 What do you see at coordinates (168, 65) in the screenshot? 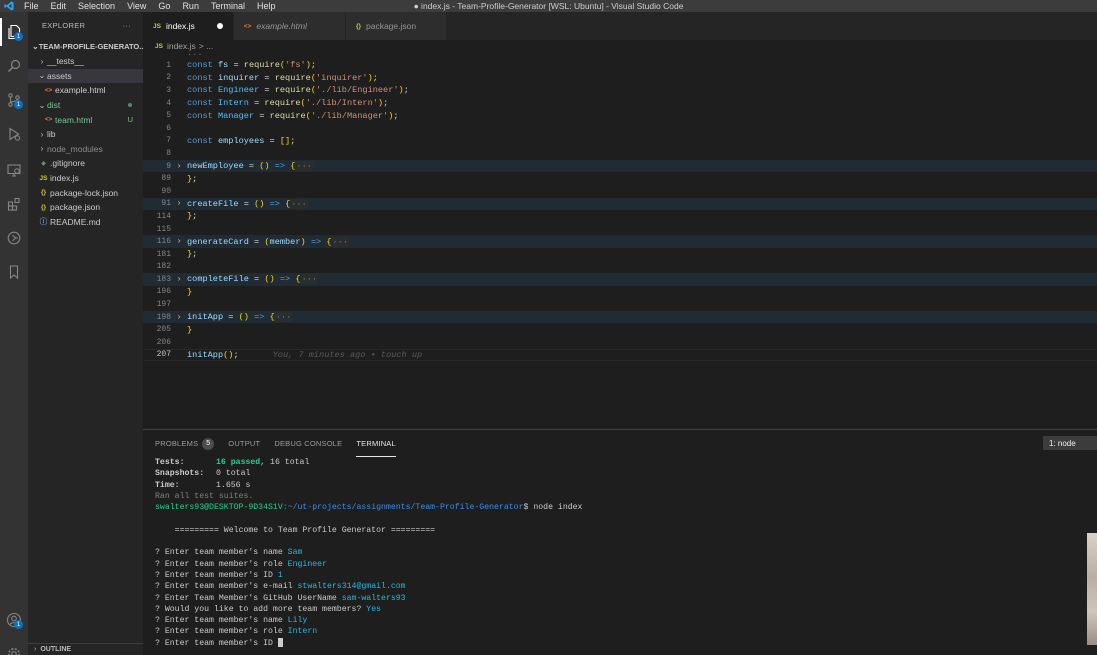
I see `line-number: 1` at bounding box center [168, 65].